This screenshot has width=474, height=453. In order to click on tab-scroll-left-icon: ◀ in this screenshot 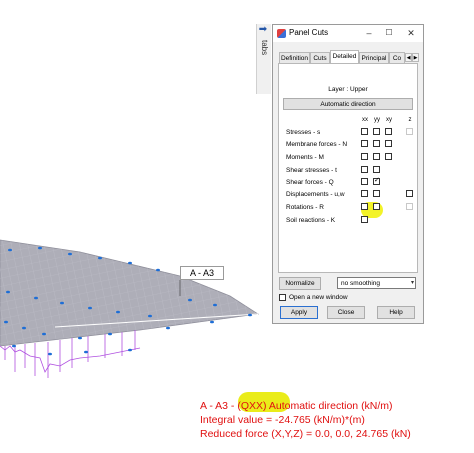, I will do `click(408, 57)`.